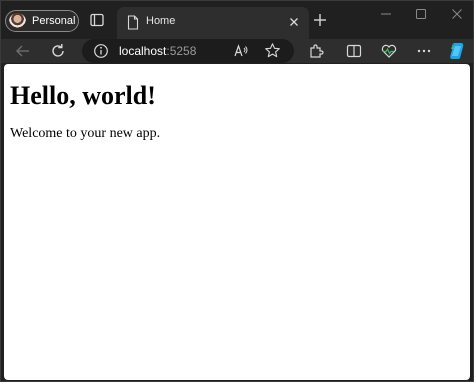  Describe the element at coordinates (424, 51) in the screenshot. I see `more-icon` at that location.